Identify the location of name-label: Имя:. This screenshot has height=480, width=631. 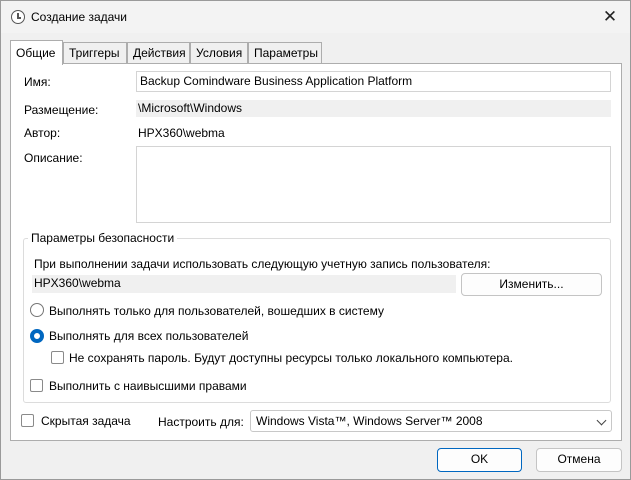
(37, 82).